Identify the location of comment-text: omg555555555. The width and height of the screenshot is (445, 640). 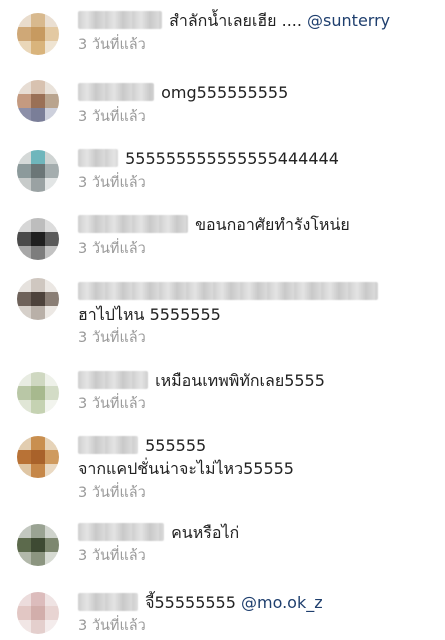
(183, 93).